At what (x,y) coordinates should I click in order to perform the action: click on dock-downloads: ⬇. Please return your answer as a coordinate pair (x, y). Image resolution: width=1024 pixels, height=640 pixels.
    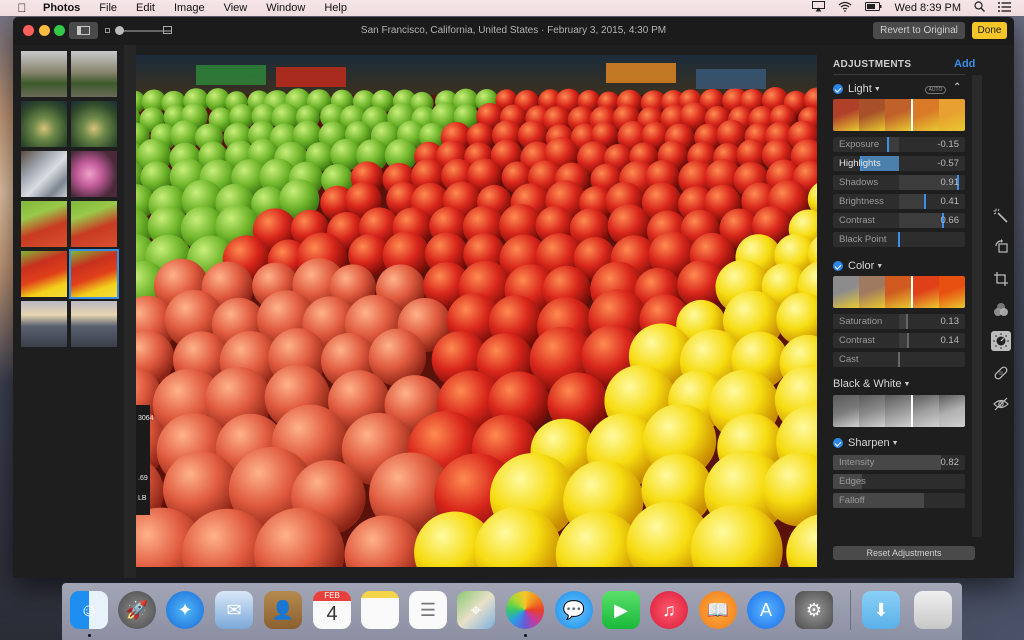
    Looking at the image, I should click on (881, 610).